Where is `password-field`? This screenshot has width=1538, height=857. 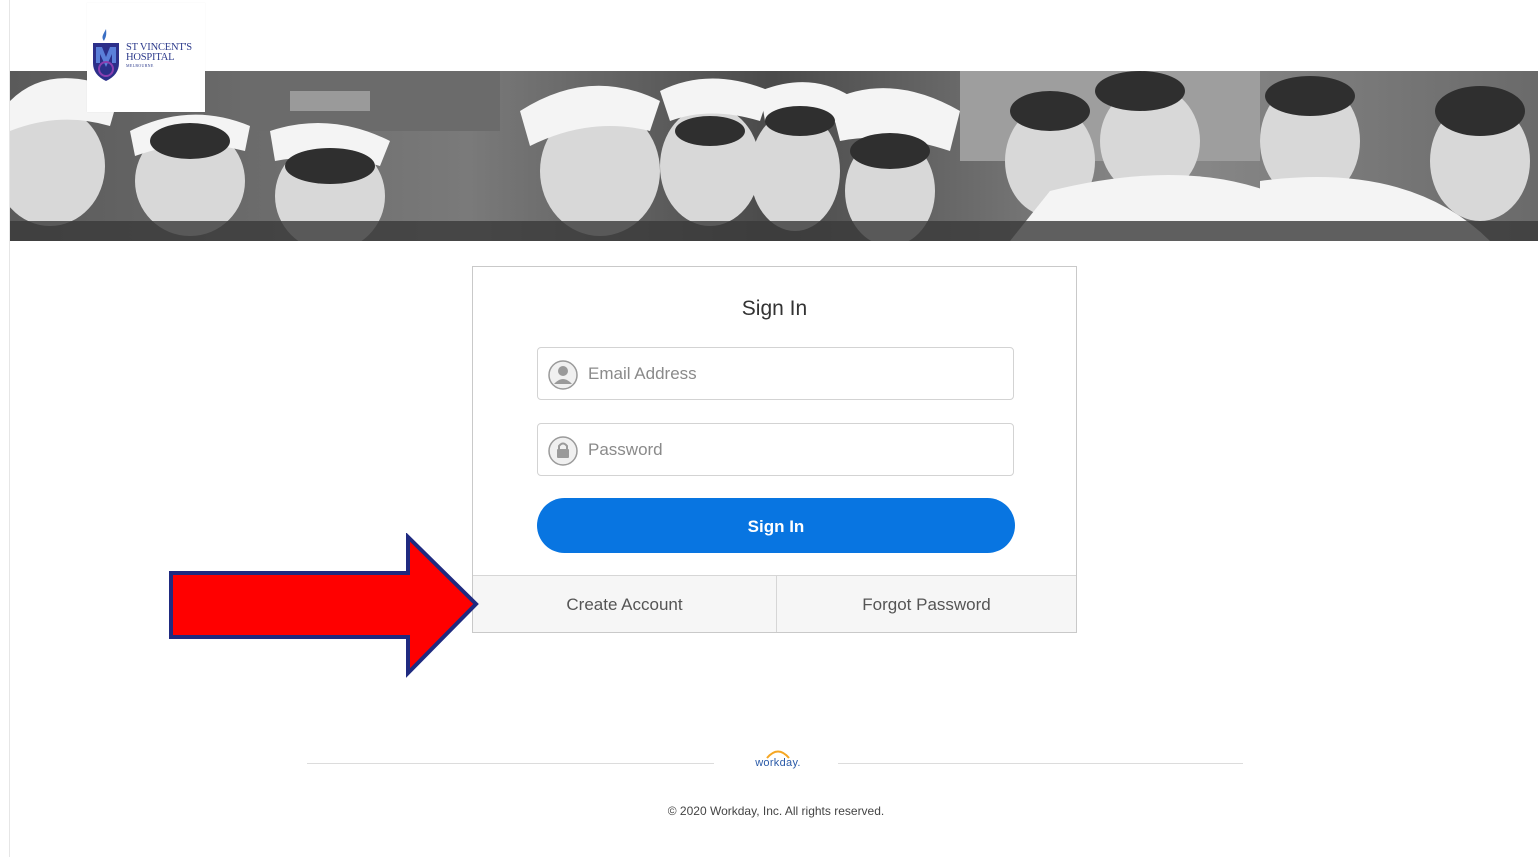
password-field is located at coordinates (775, 449).